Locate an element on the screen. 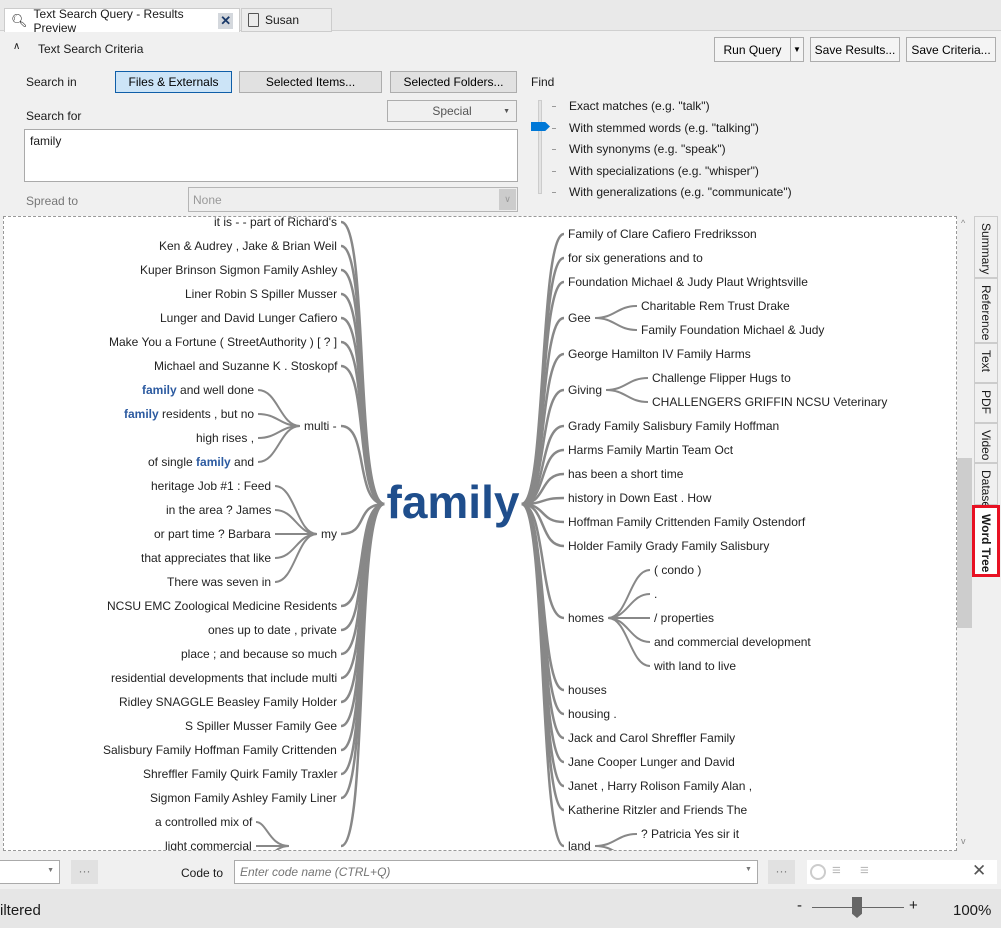 The height and width of the screenshot is (928, 1001). find-option: Exact matches (e.g. "talk") is located at coordinates (639, 106).